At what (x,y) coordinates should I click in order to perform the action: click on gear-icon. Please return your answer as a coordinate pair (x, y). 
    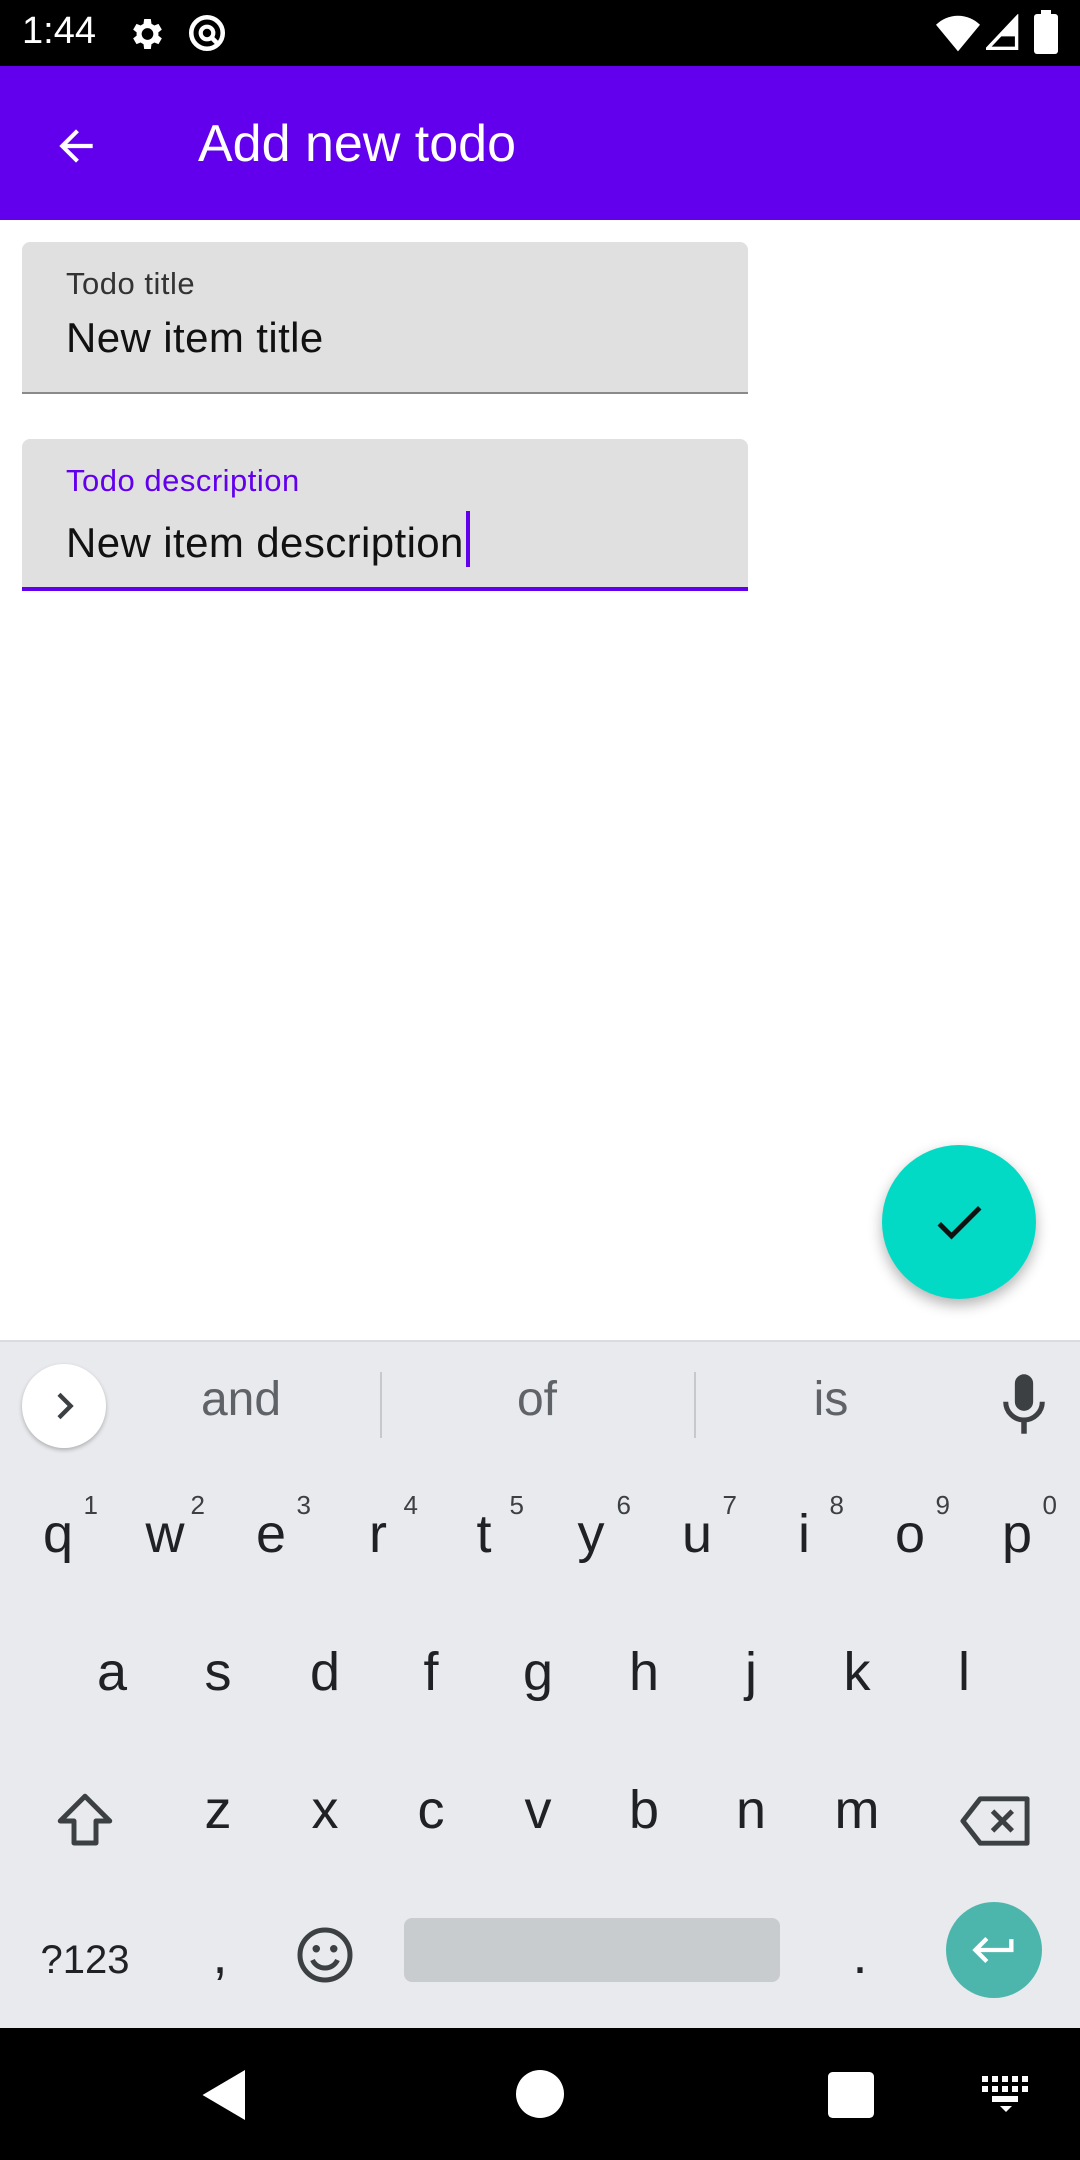
    Looking at the image, I should click on (147, 34).